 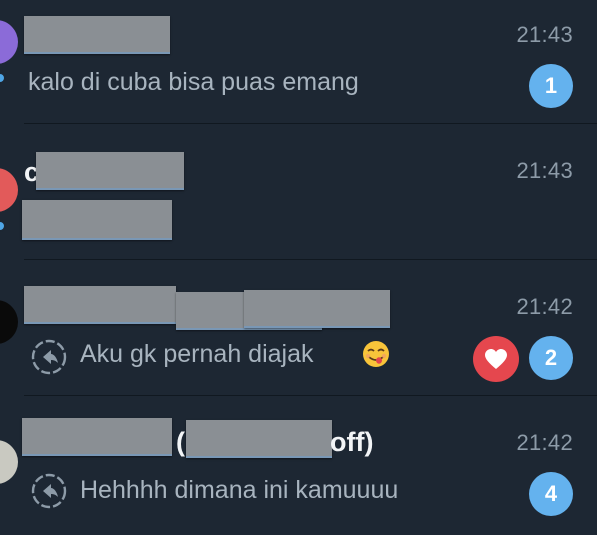 What do you see at coordinates (551, 494) in the screenshot?
I see `unread-count-badge: 4` at bounding box center [551, 494].